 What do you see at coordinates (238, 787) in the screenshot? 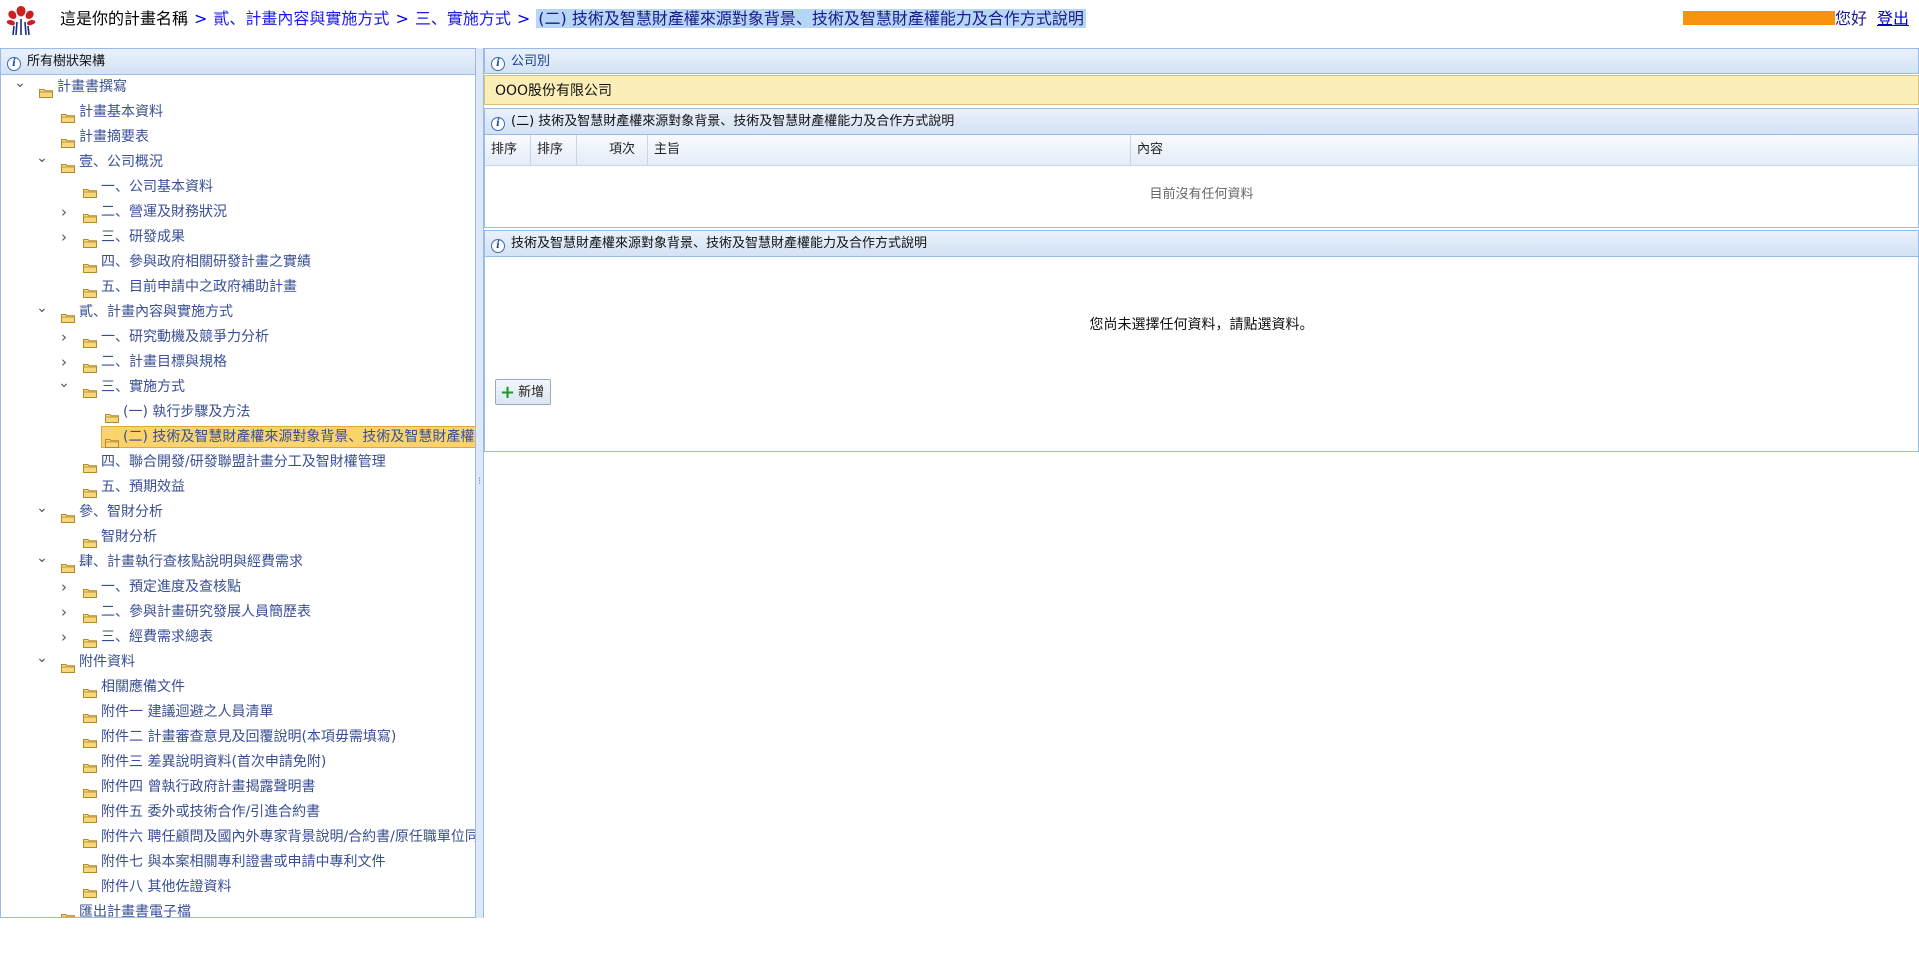
I see `tree-item: 附件四 曾執行政府計畫揭露聲明書` at bounding box center [238, 787].